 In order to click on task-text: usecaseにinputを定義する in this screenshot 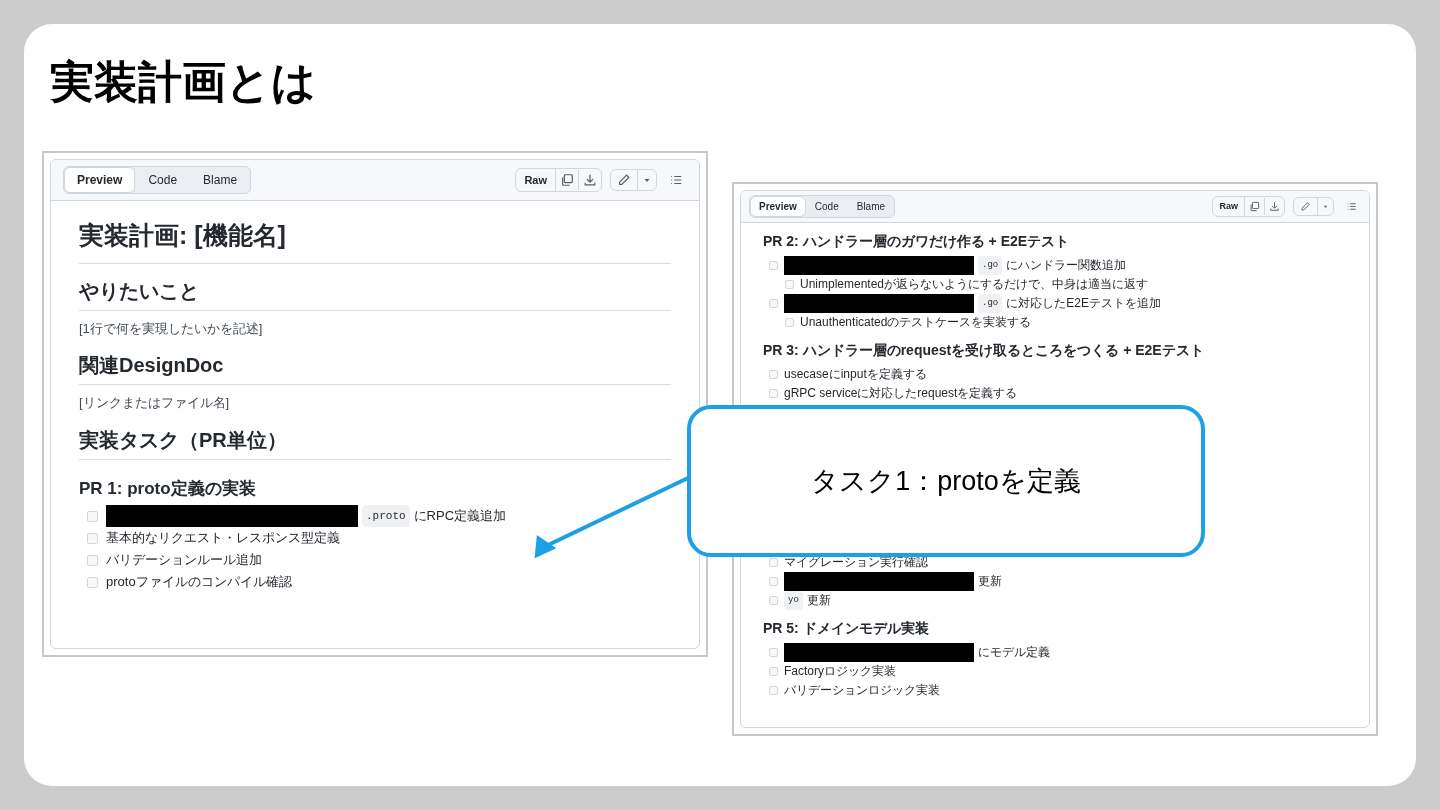, I will do `click(855, 374)`.